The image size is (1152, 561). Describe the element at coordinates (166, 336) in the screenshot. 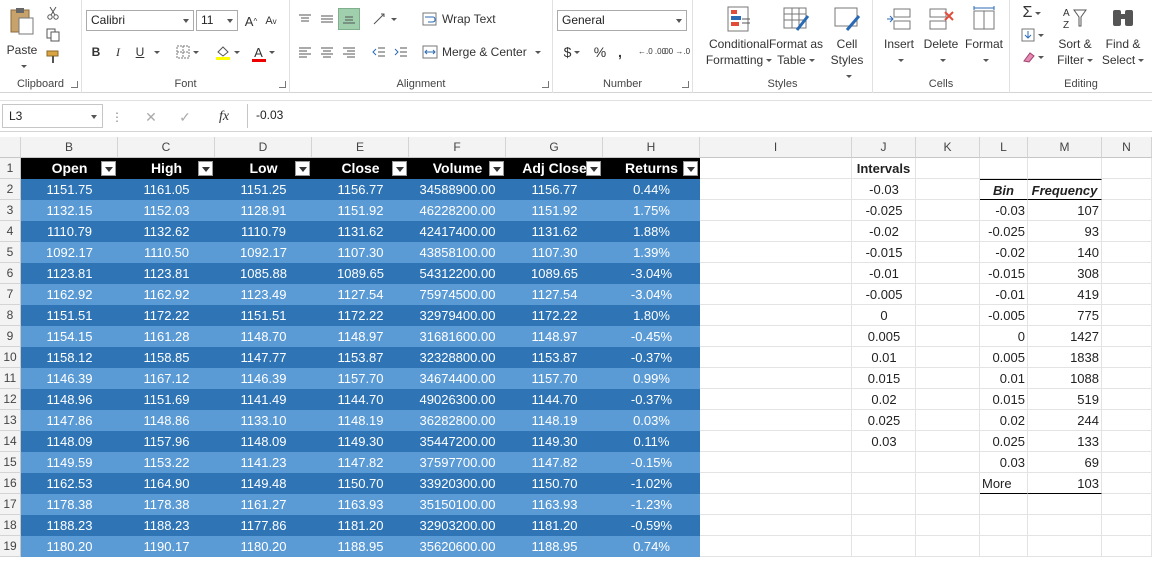

I see `data-cell: 1161.28` at that location.